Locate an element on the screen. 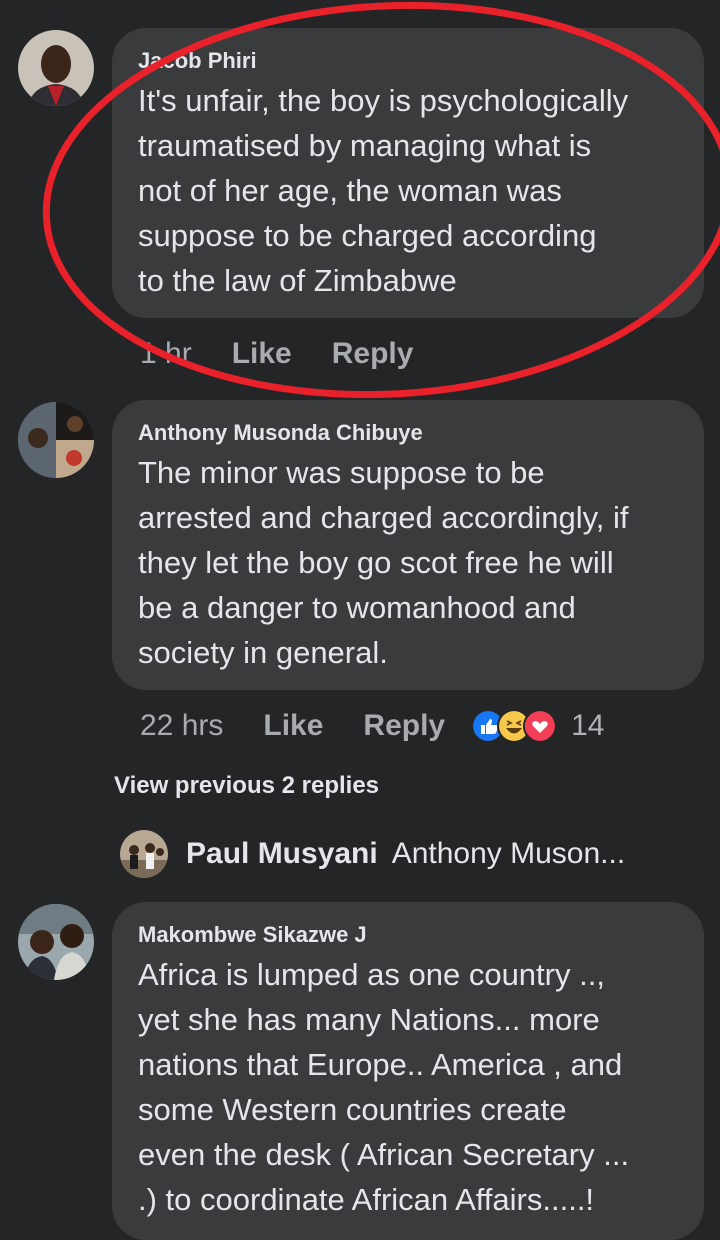 The width and height of the screenshot is (720, 1240). comment-time: 22 hrs is located at coordinates (181, 726).